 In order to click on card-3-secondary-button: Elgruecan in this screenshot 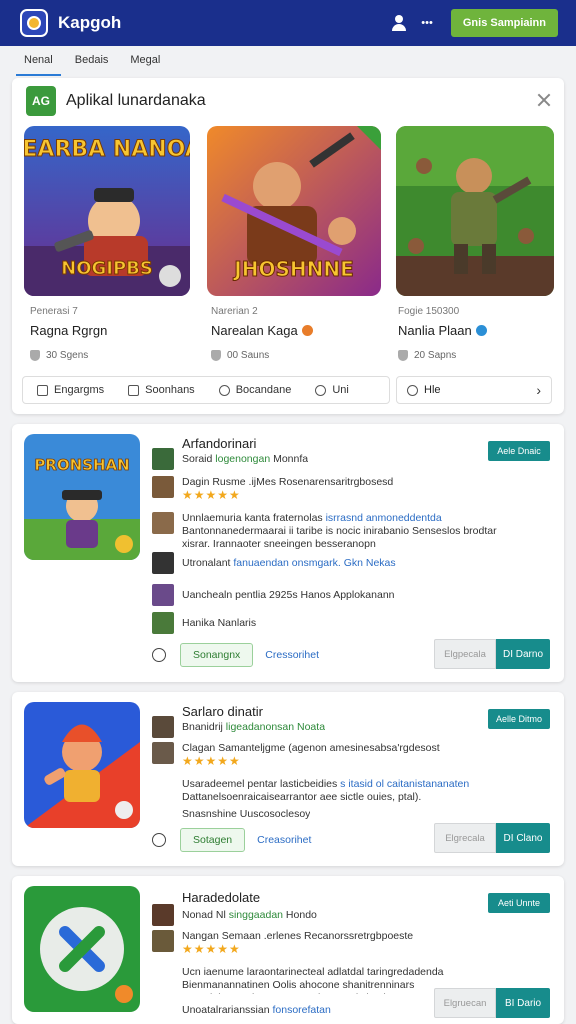, I will do `click(465, 1003)`.